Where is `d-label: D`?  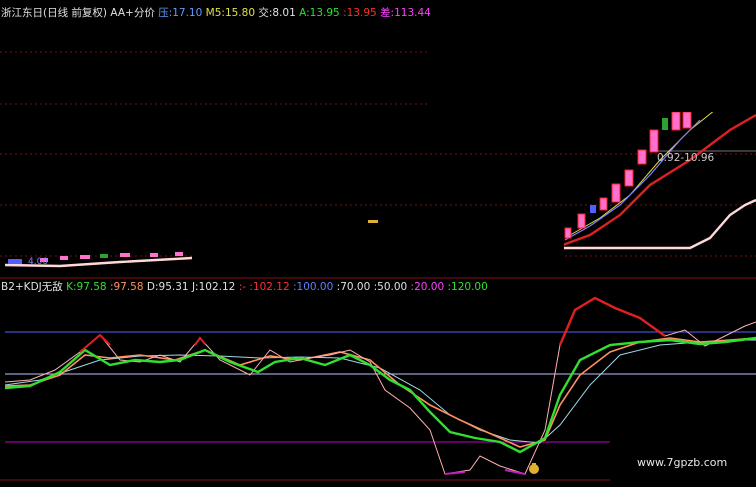
d-label: D is located at coordinates (150, 287).